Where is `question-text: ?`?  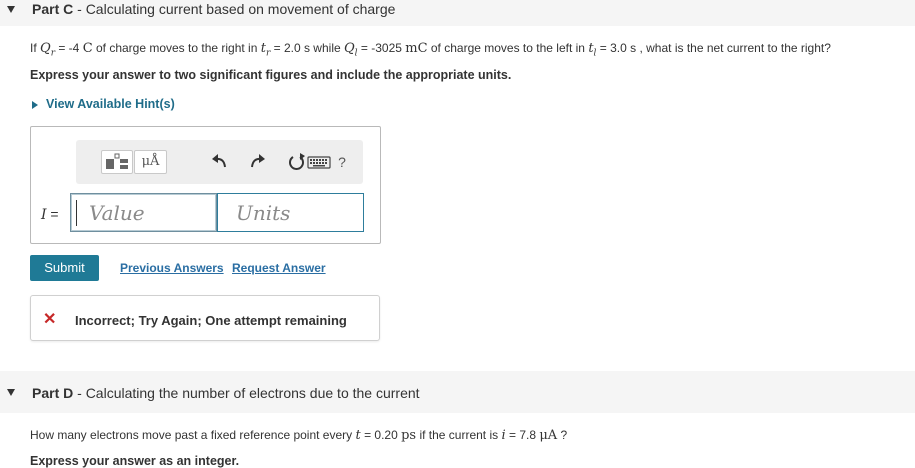 question-text: ? is located at coordinates (562, 435).